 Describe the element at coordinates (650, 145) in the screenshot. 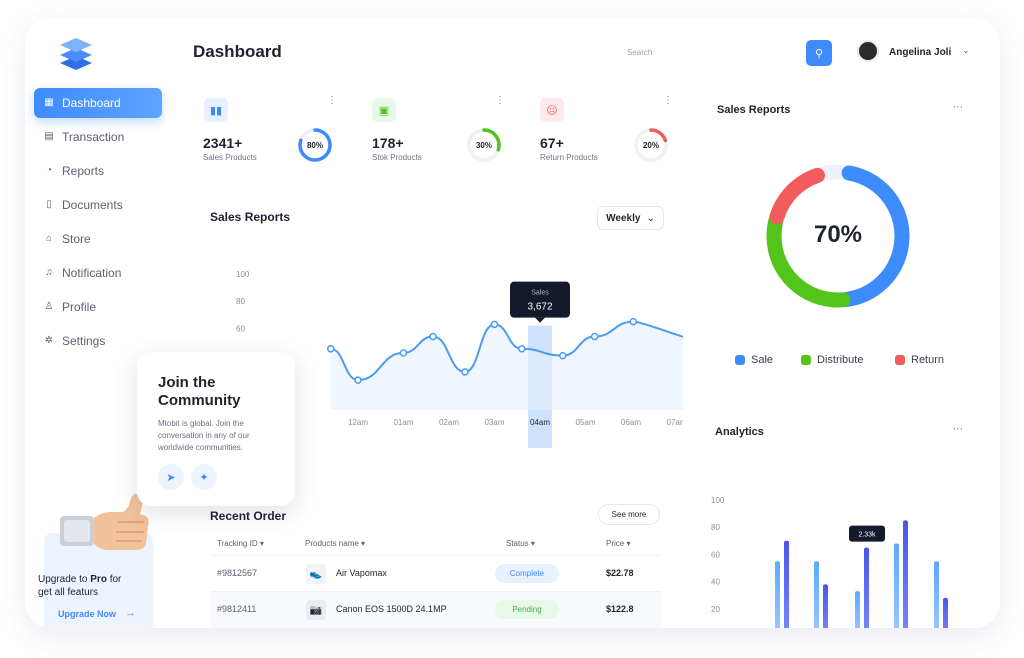

I see `progress-label: 20%` at that location.